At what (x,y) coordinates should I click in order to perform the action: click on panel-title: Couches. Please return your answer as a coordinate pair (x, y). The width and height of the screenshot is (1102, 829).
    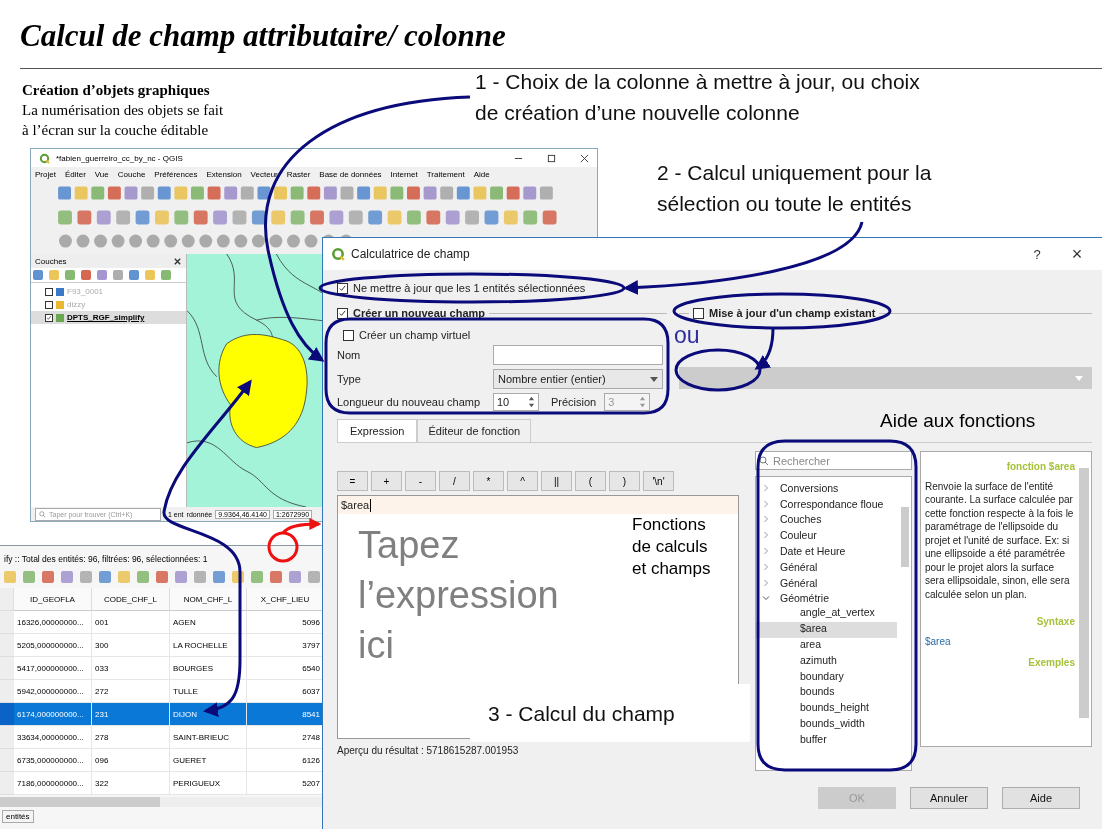
    Looking at the image, I should click on (51, 261).